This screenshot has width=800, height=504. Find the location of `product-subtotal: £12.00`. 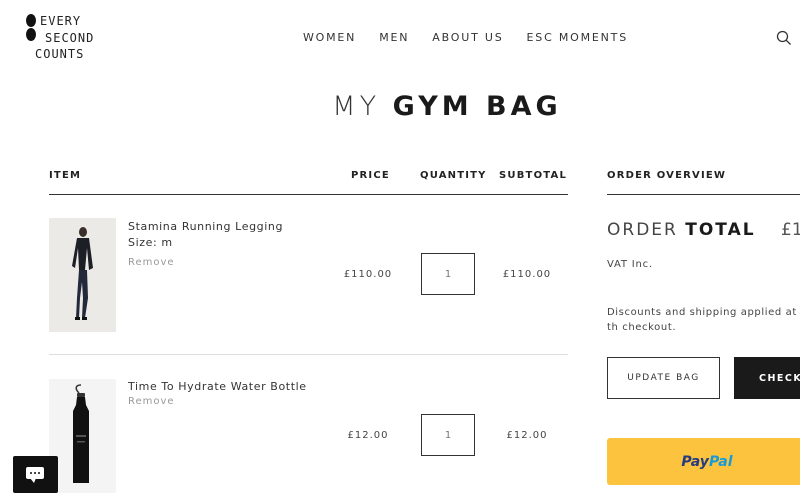

product-subtotal: £12.00 is located at coordinates (527, 435).